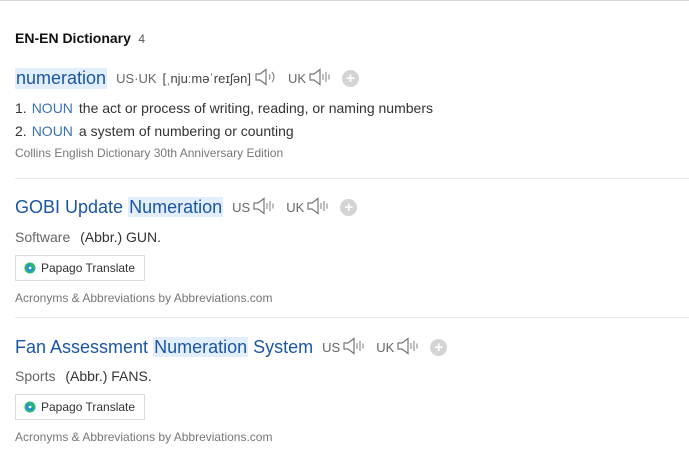 The width and height of the screenshot is (689, 471). Describe the element at coordinates (121, 237) in the screenshot. I see `abbr-meaning: (Abbr.) GUN.` at that location.